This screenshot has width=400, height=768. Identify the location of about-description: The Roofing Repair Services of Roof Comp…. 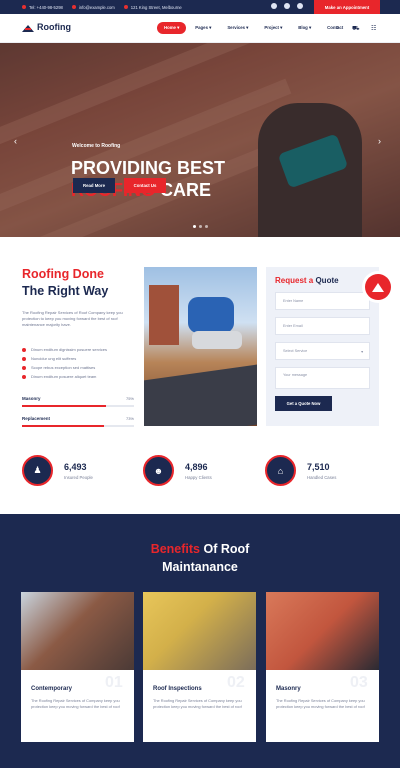
(72, 318).